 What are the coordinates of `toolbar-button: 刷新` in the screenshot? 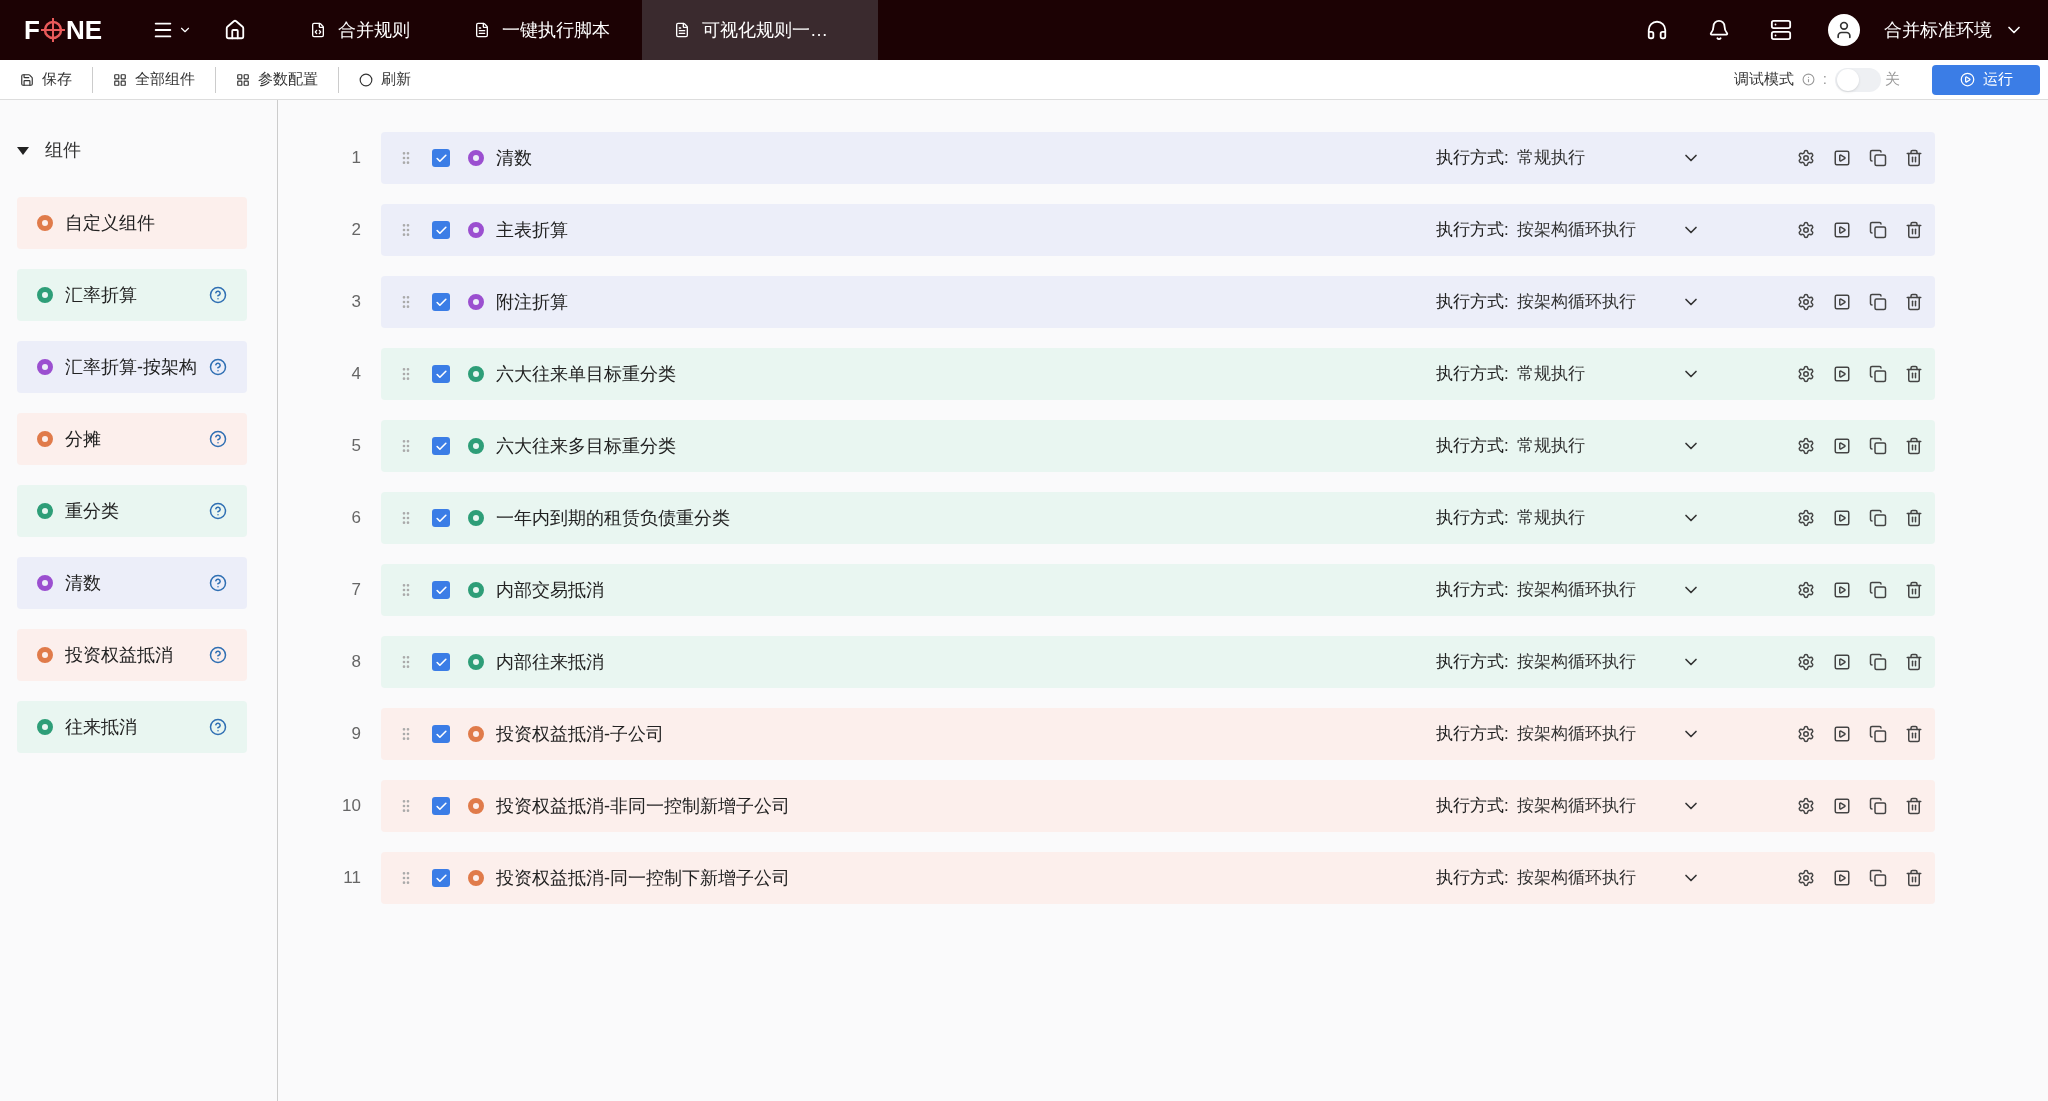 It's located at (385, 79).